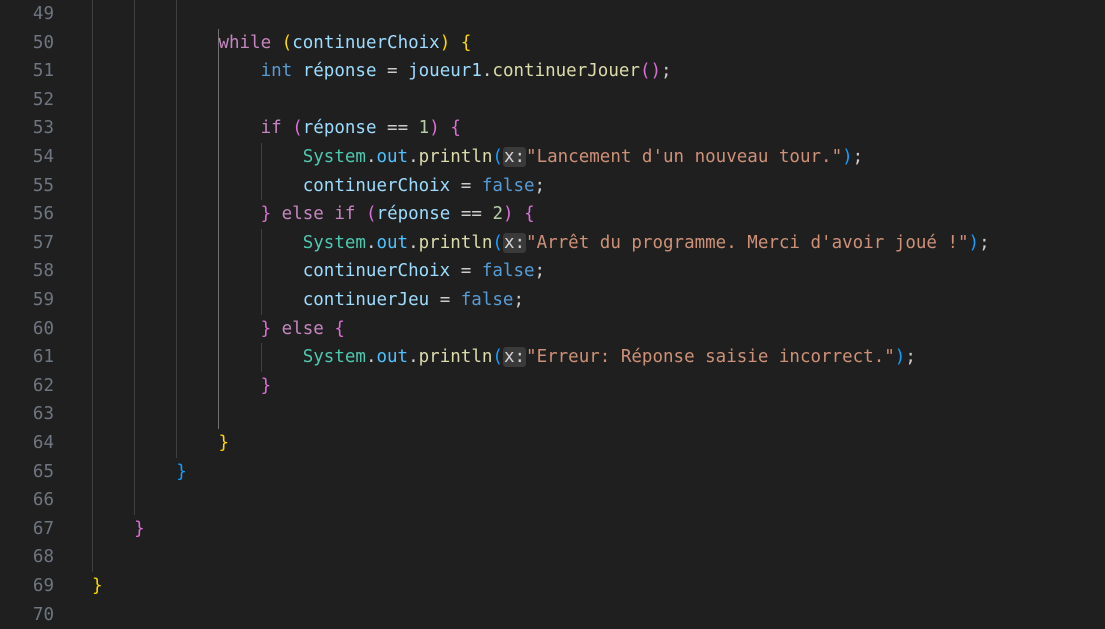  I want to click on code-line: 63, so click(552, 414).